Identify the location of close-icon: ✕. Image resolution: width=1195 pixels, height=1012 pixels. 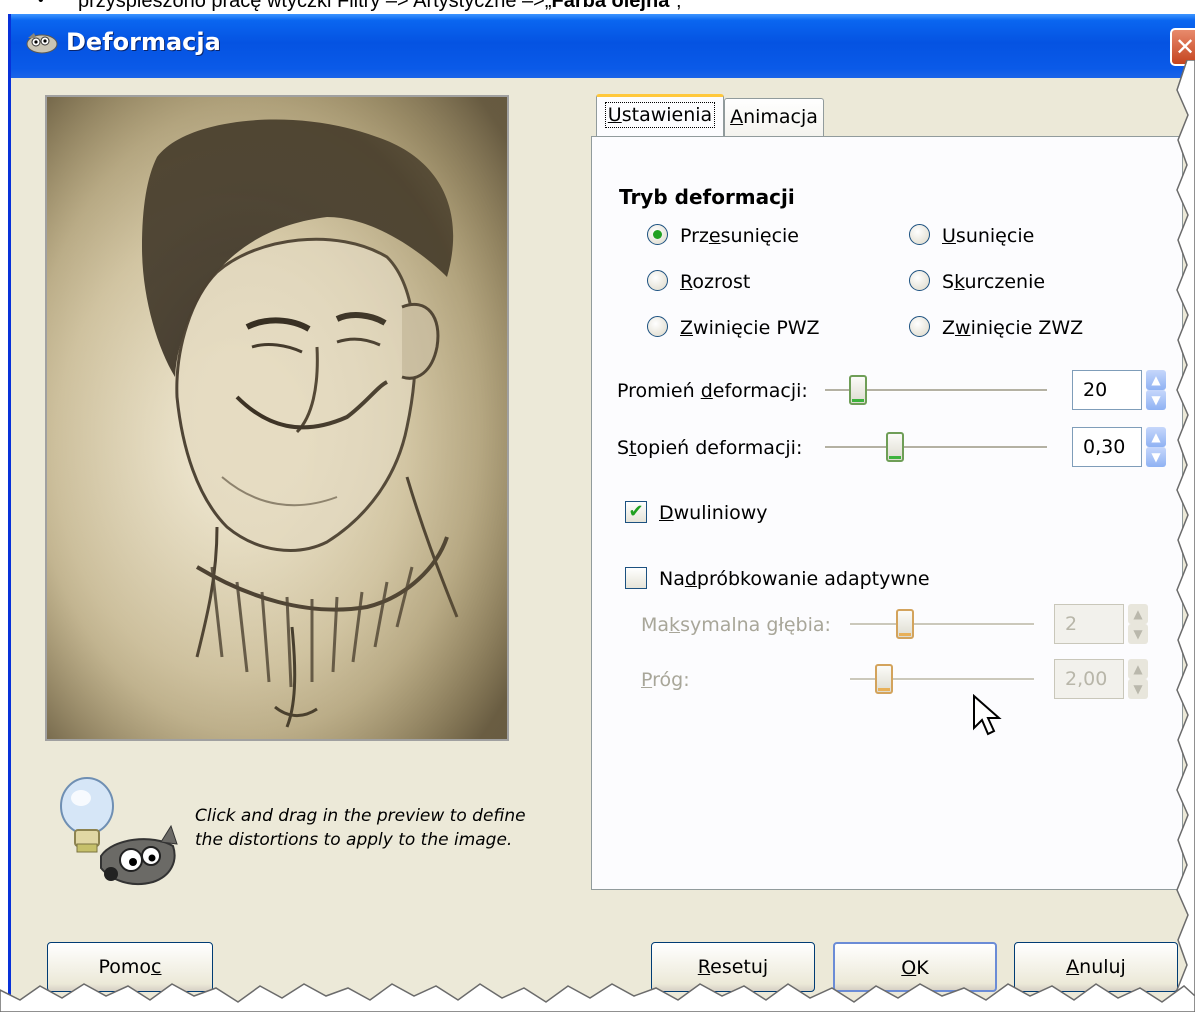
(1184, 47).